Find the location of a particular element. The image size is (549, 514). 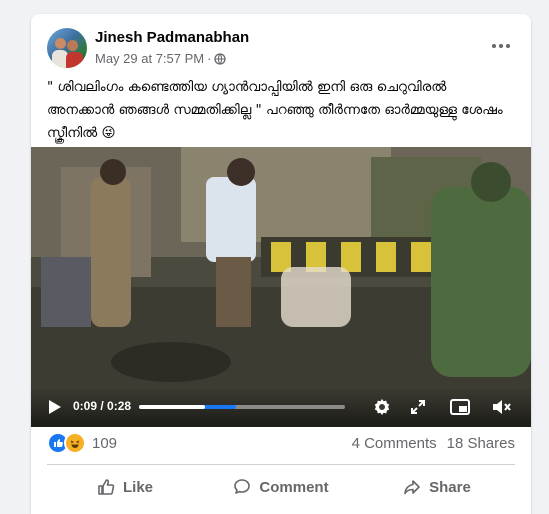

video-time: 0:09 / 0:28 is located at coordinates (102, 406).